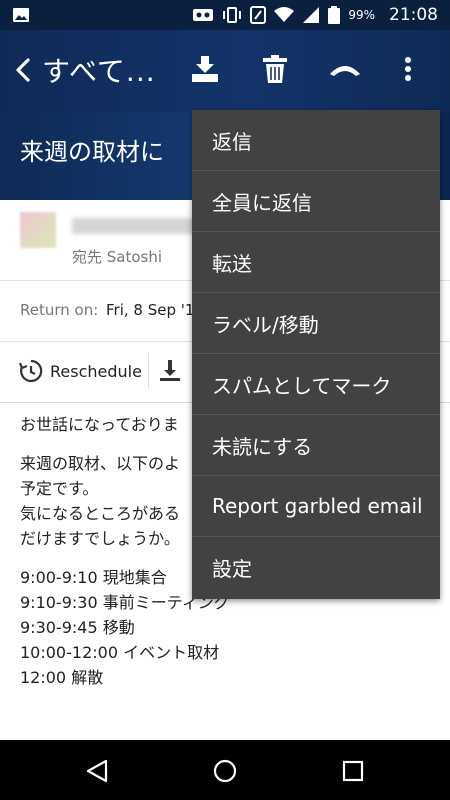 Image resolution: width=450 pixels, height=800 pixels. I want to click on body-line: お世話になっておりま, so click(99, 424).